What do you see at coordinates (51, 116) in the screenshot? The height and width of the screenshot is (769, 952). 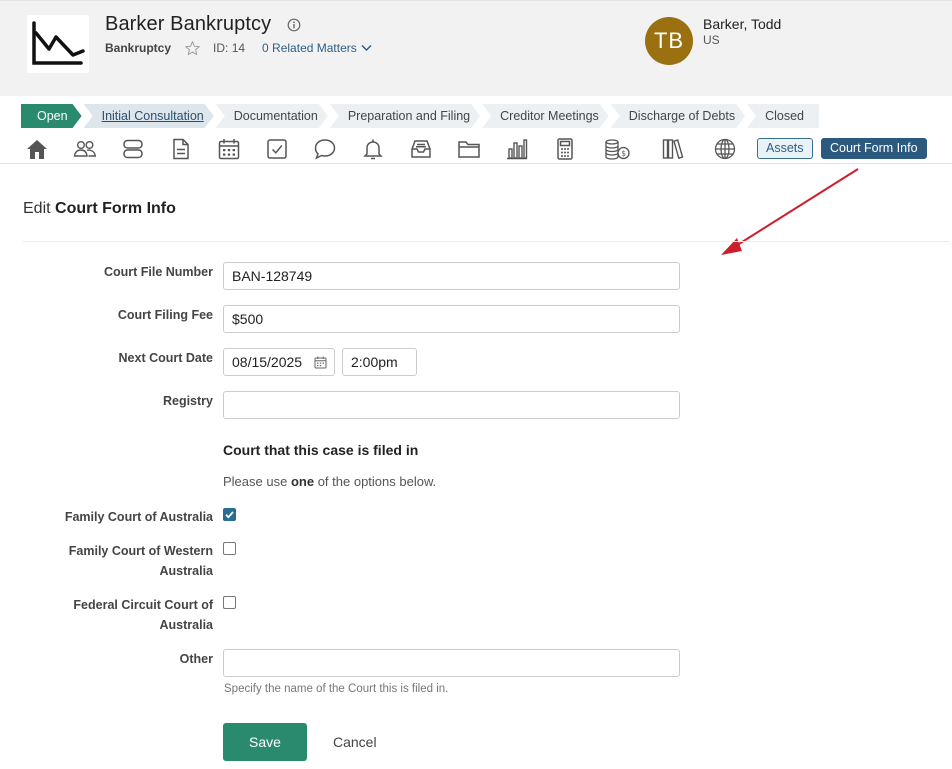 I see `stage-open: Open` at bounding box center [51, 116].